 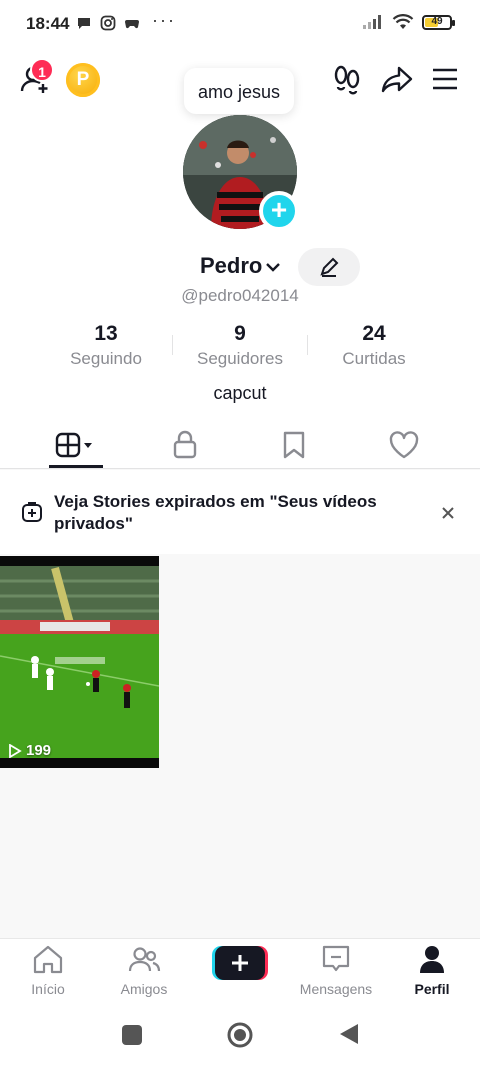 I want to click on edit-profile-button, so click(x=329, y=267).